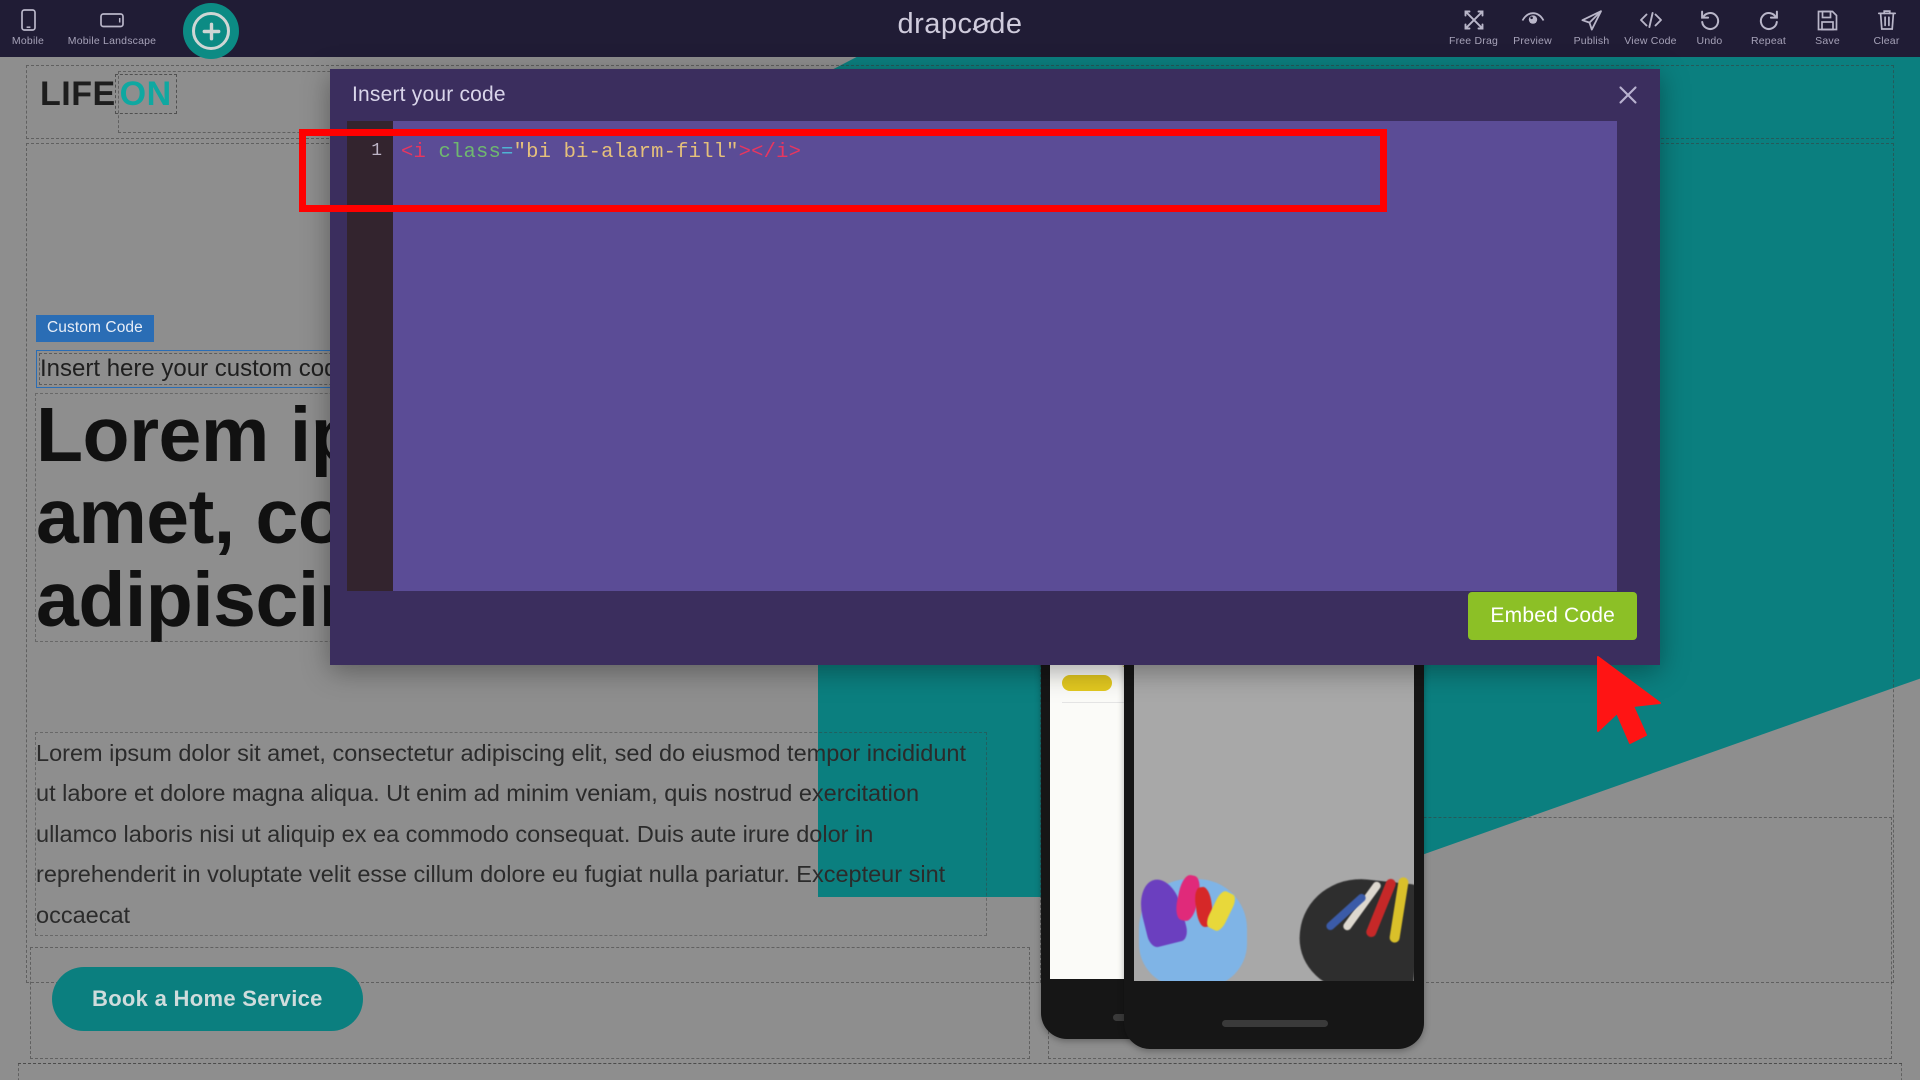 The image size is (1920, 1080). What do you see at coordinates (1533, 20) in the screenshot?
I see `eye-icon` at bounding box center [1533, 20].